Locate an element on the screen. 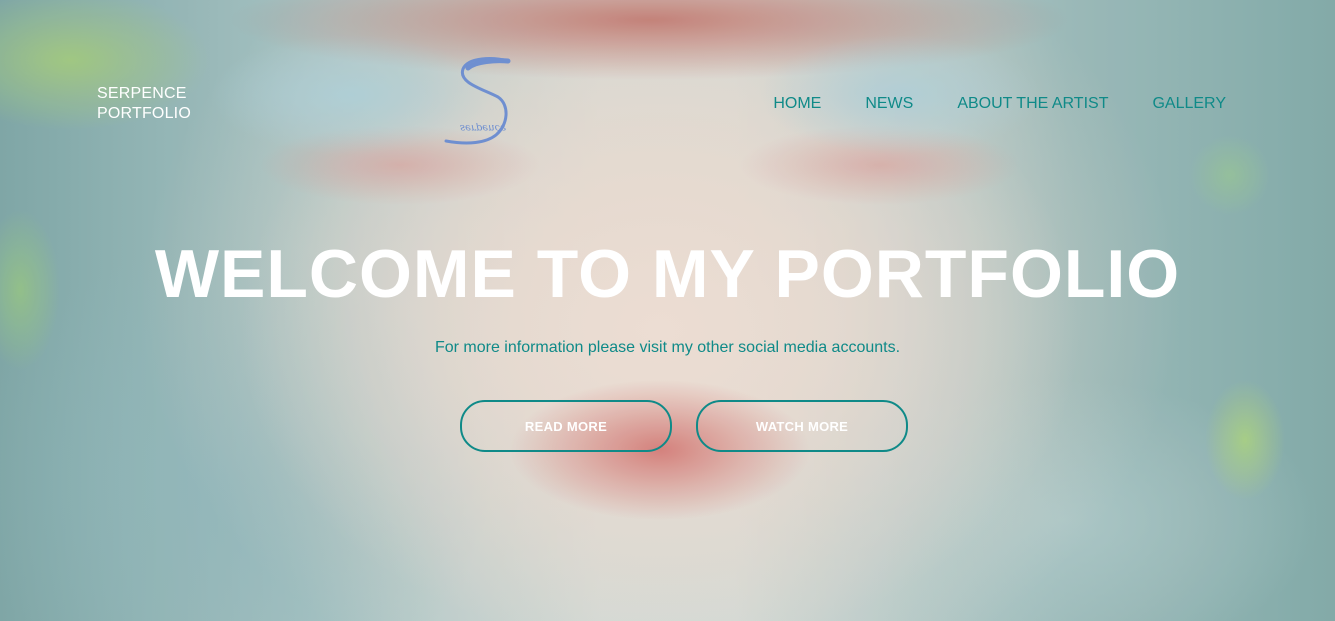  nav-item-news: NEWS is located at coordinates (889, 104).